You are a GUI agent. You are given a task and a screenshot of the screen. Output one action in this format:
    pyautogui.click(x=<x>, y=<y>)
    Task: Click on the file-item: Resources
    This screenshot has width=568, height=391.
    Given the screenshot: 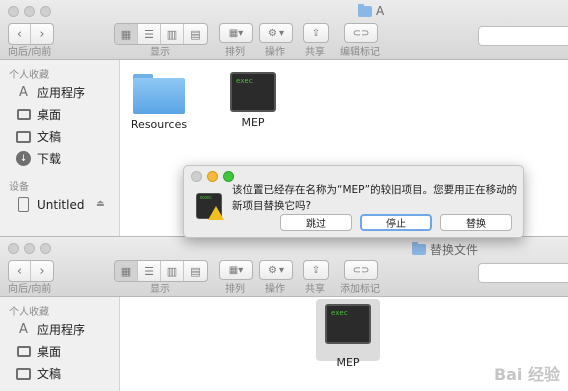 What is the action you would take?
    pyautogui.click(x=159, y=100)
    